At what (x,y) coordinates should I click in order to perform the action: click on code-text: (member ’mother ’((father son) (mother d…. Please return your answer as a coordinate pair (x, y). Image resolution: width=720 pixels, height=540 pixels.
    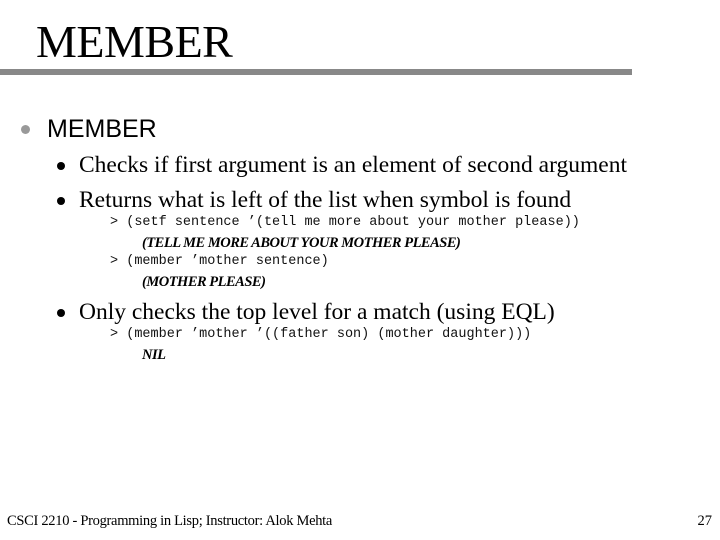
    Looking at the image, I should click on (329, 334).